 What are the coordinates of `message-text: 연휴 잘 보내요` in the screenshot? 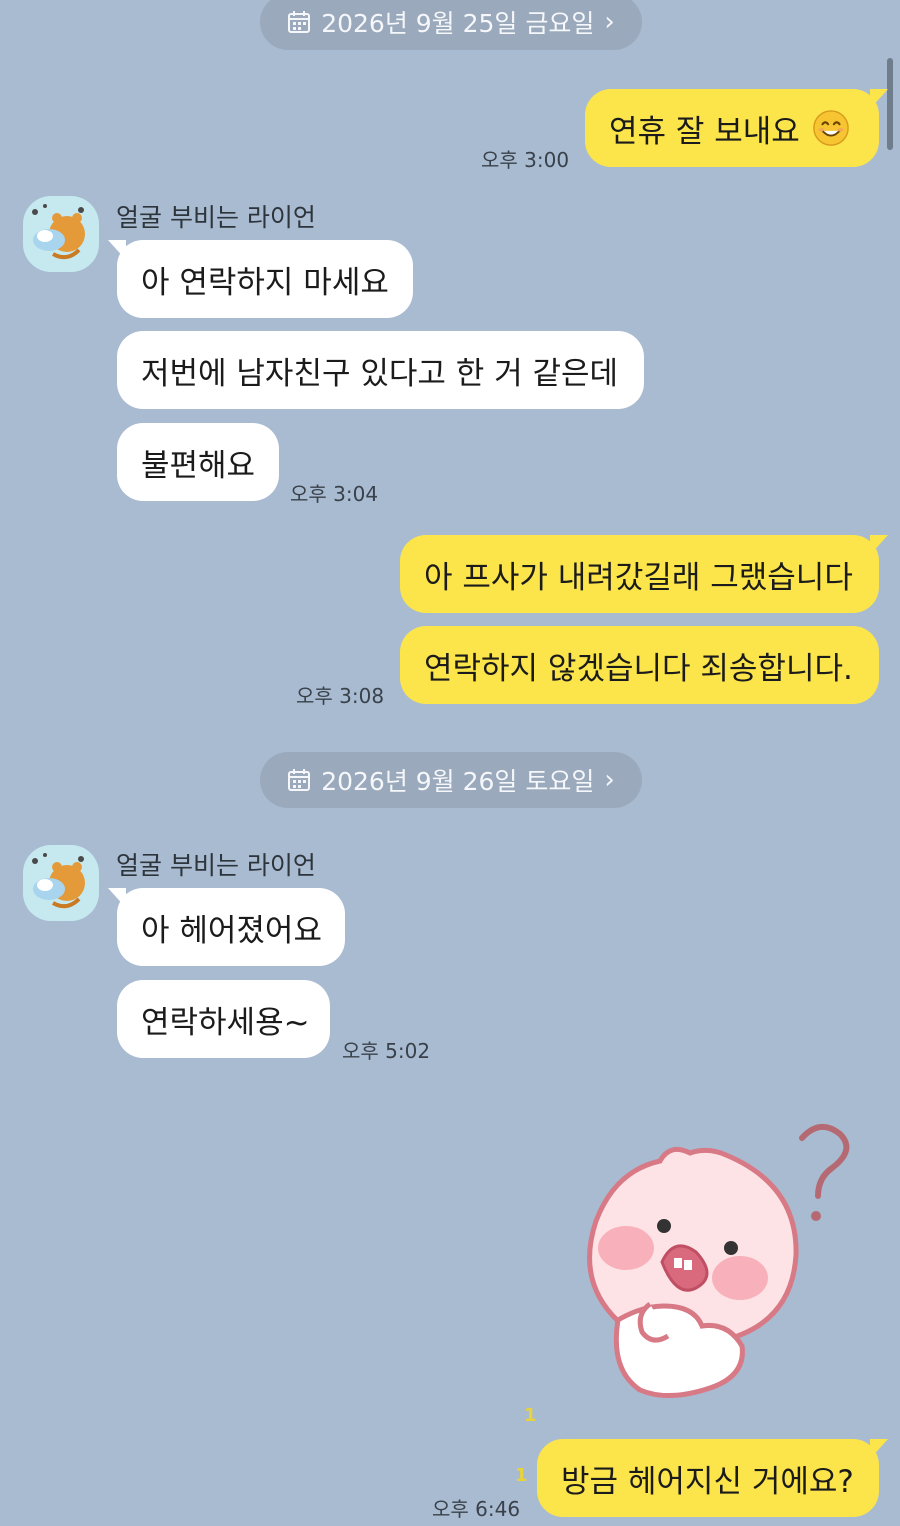 It's located at (704, 131).